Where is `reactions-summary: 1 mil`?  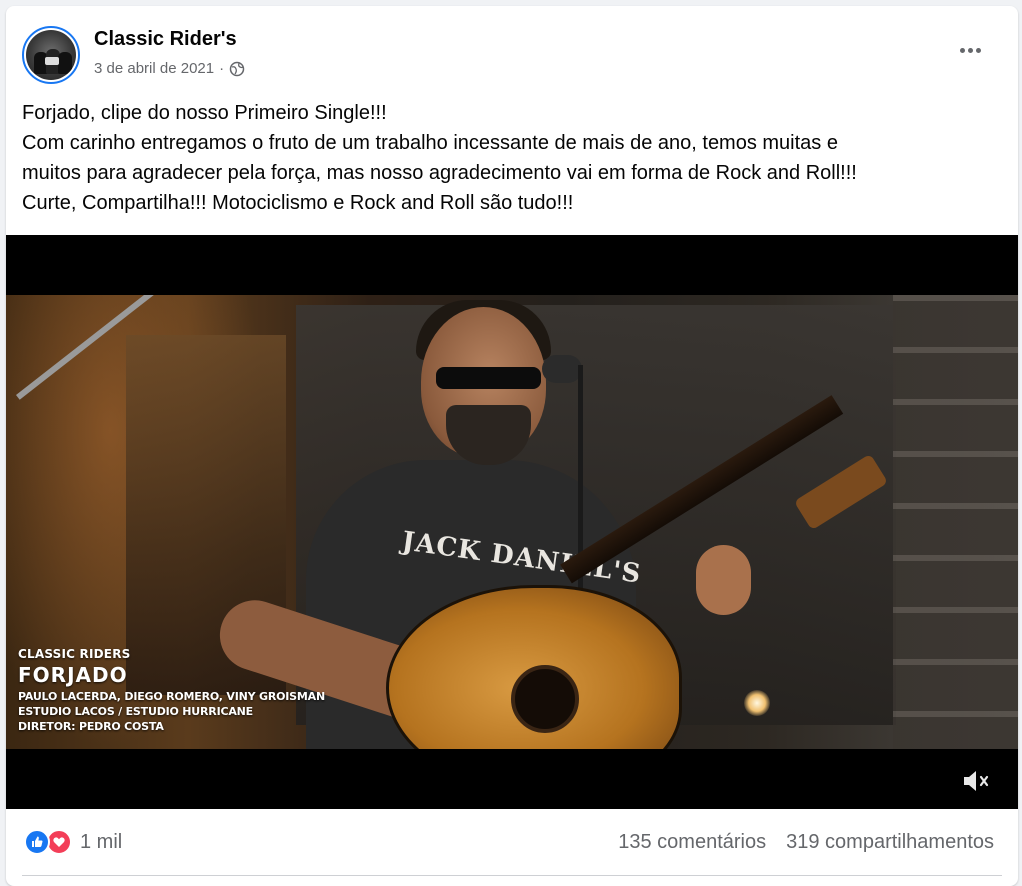
reactions-summary: 1 mil is located at coordinates (73, 842).